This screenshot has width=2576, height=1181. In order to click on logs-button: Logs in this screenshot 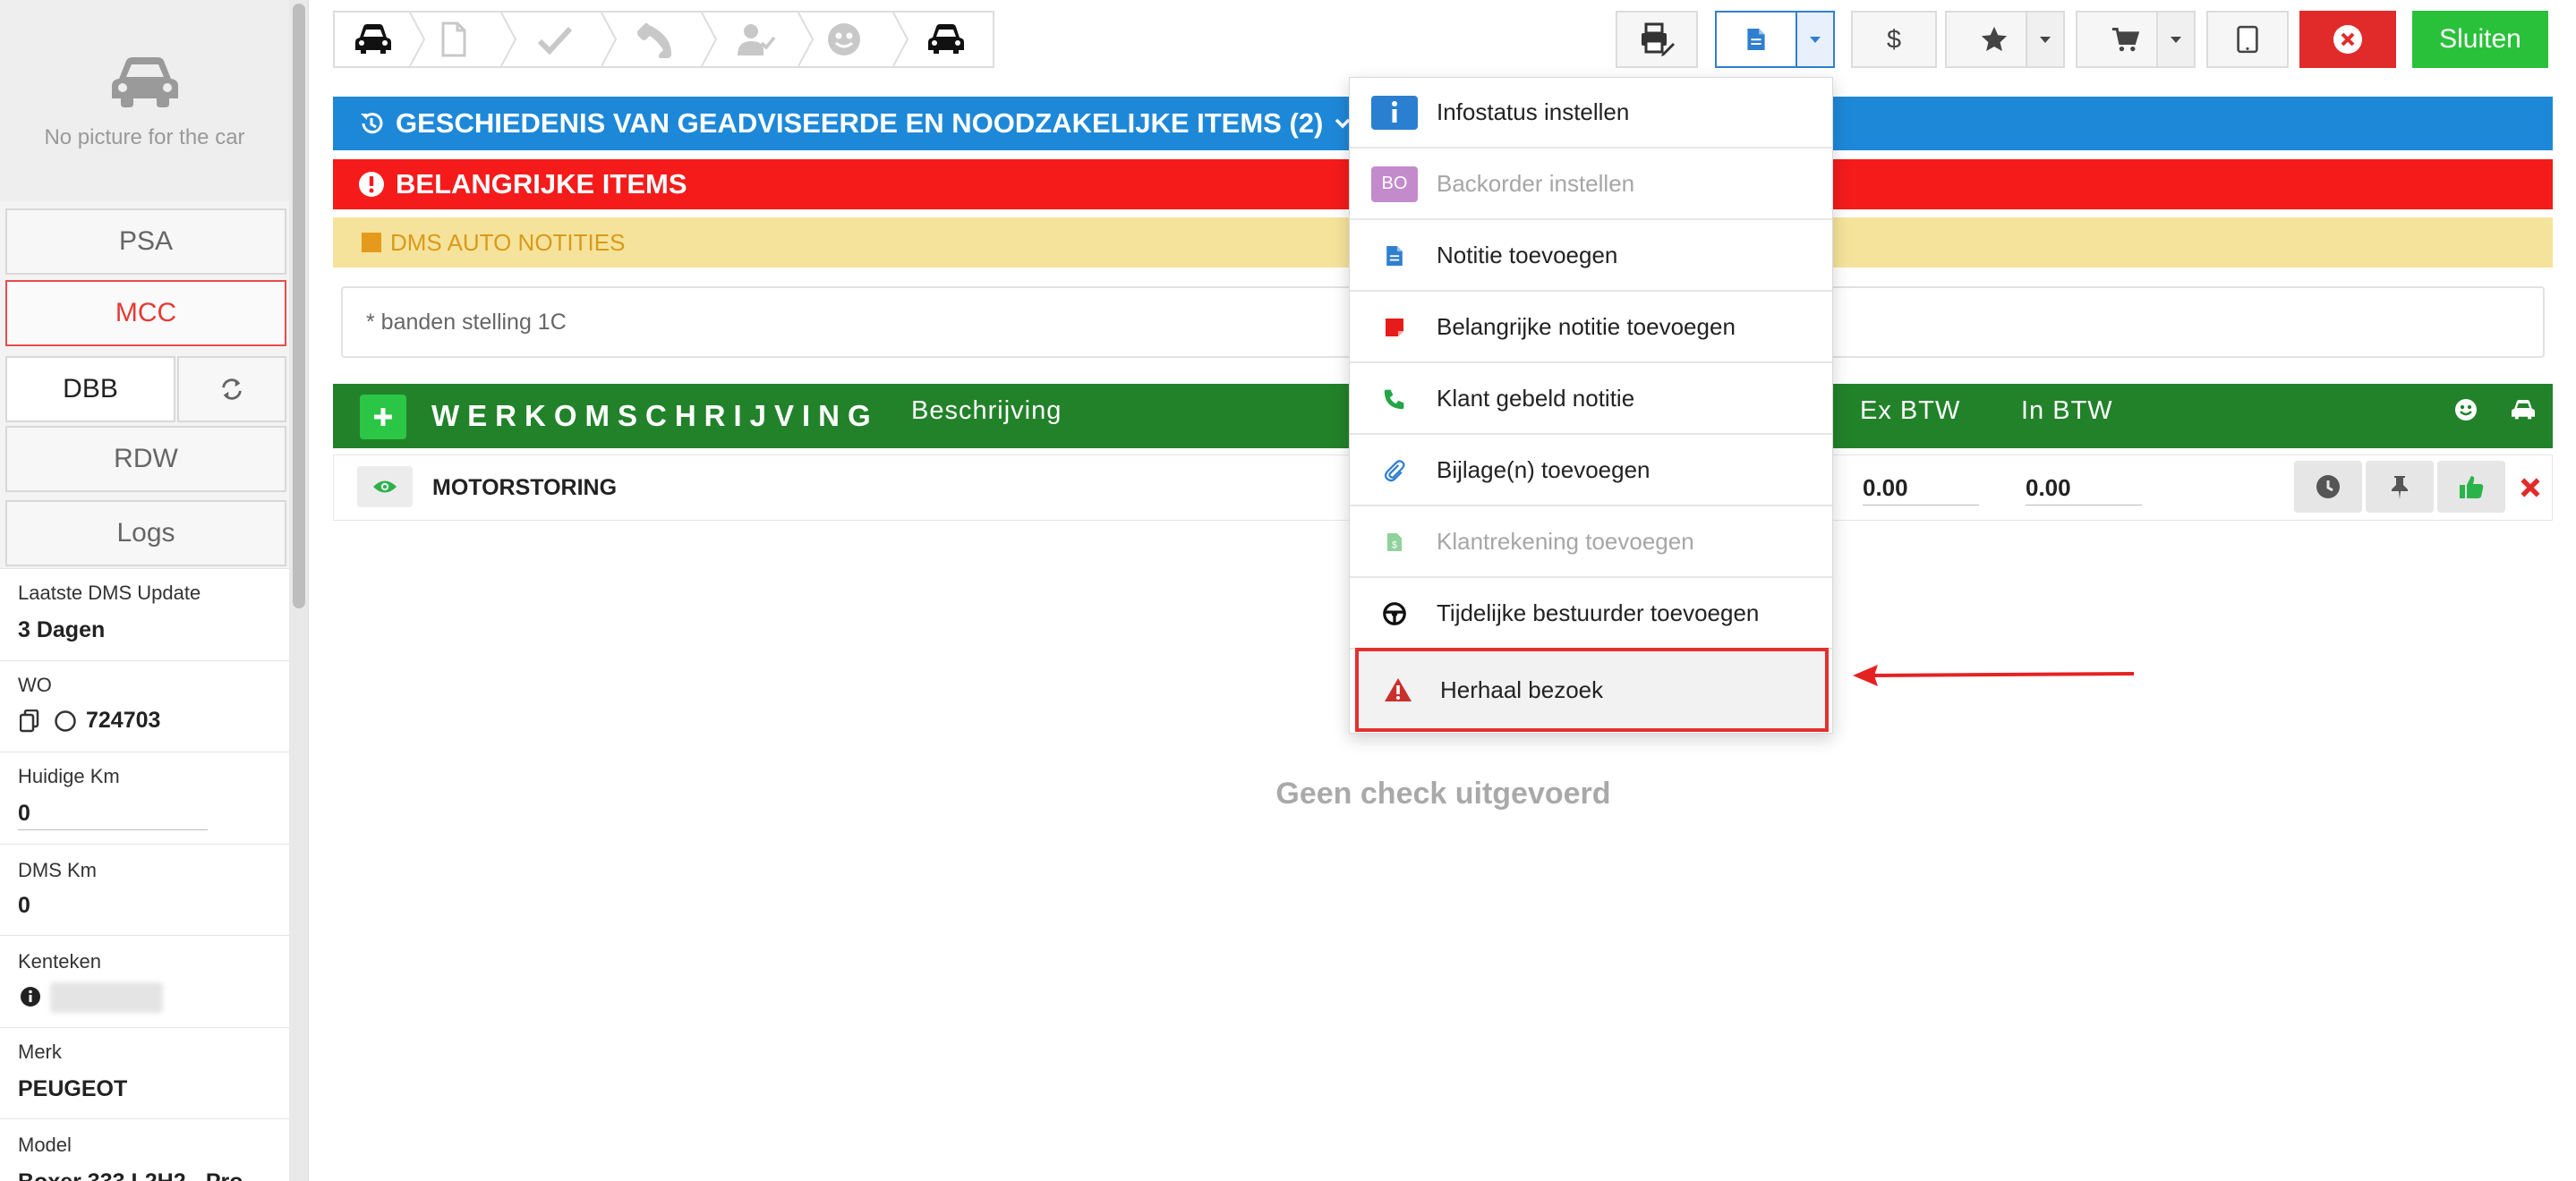, I will do `click(145, 533)`.